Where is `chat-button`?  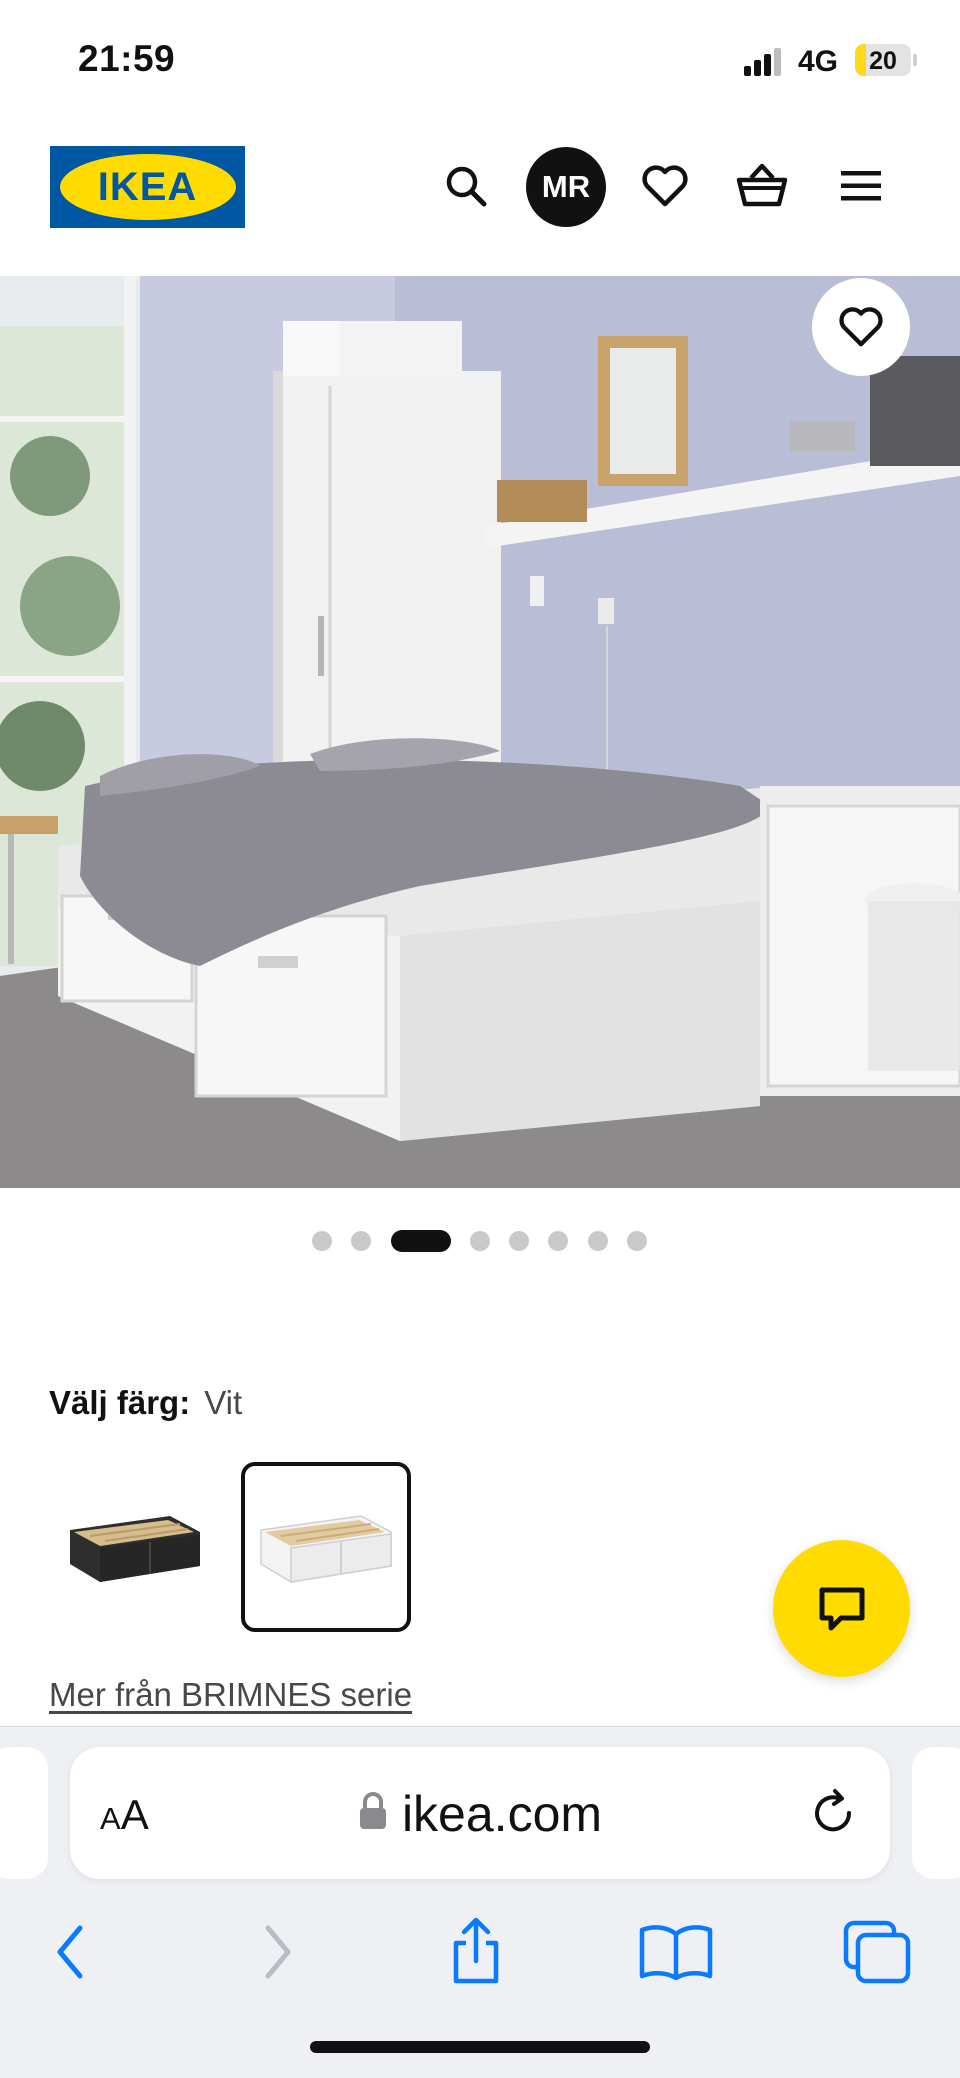 chat-button is located at coordinates (841, 1608).